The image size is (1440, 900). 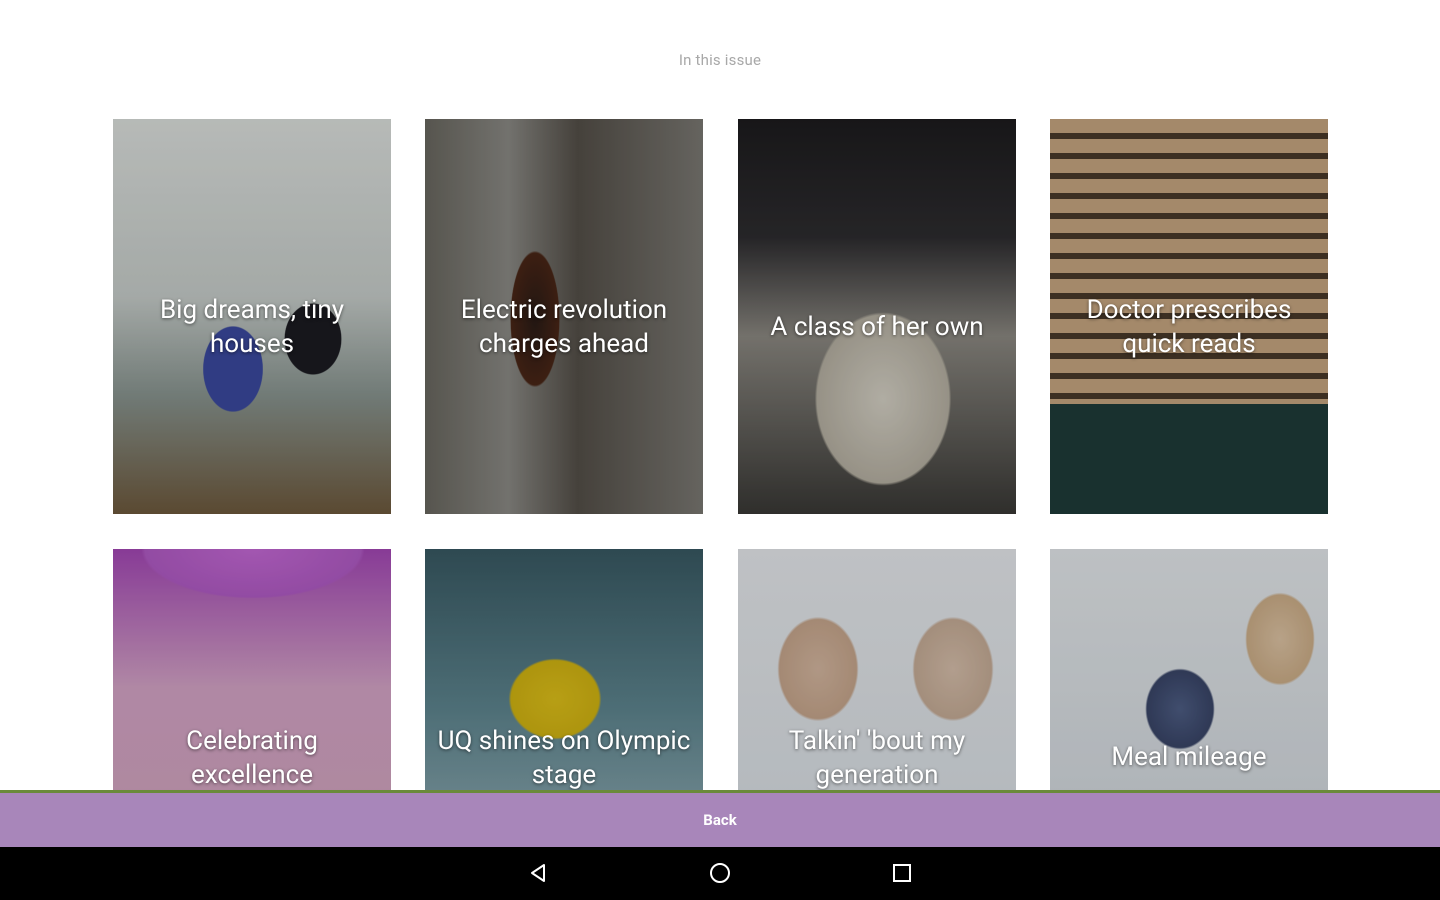 I want to click on issue-heading: In this issue, so click(x=720, y=60).